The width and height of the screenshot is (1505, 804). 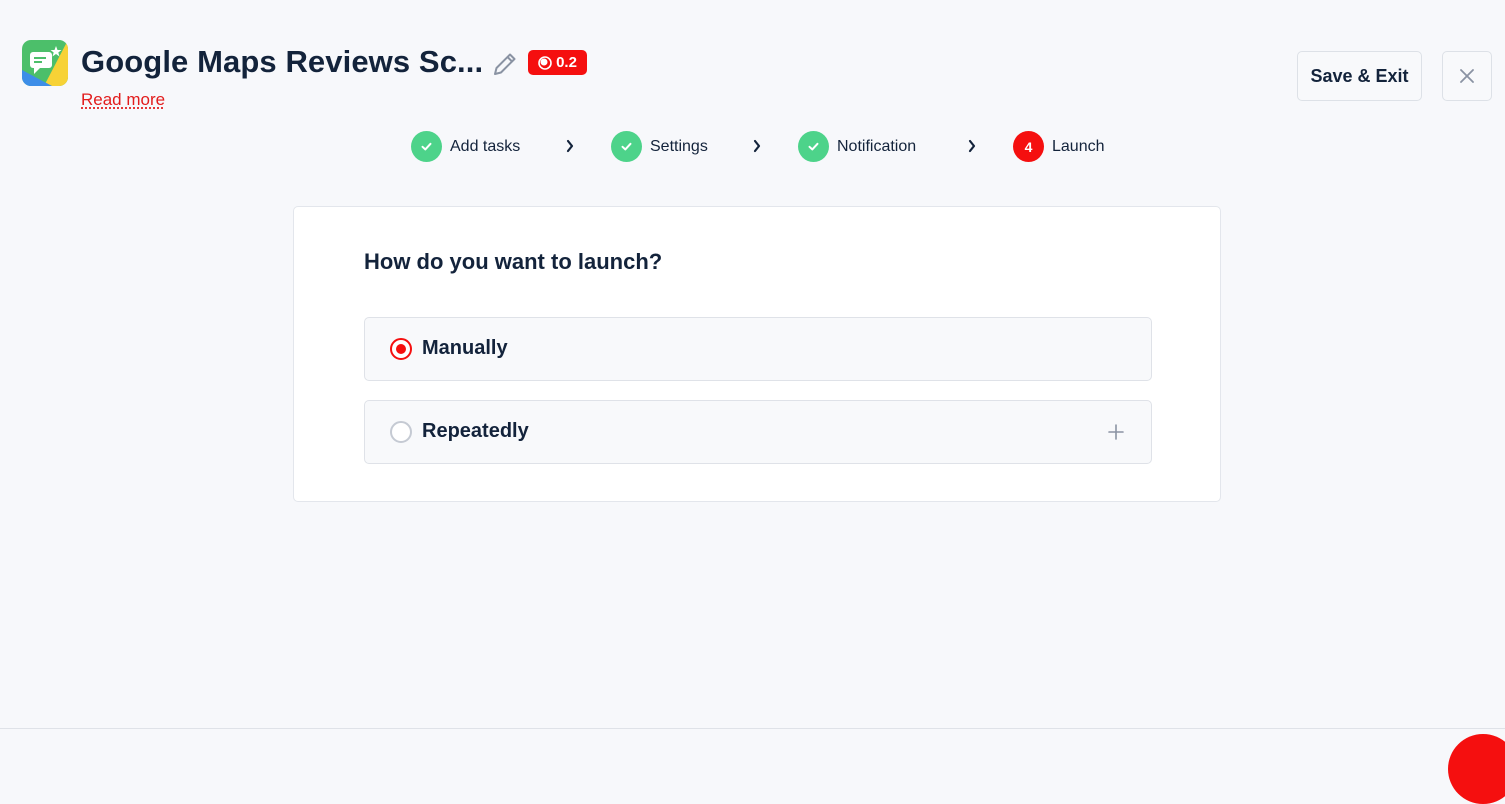 I want to click on radio-unselected, so click(x=401, y=432).